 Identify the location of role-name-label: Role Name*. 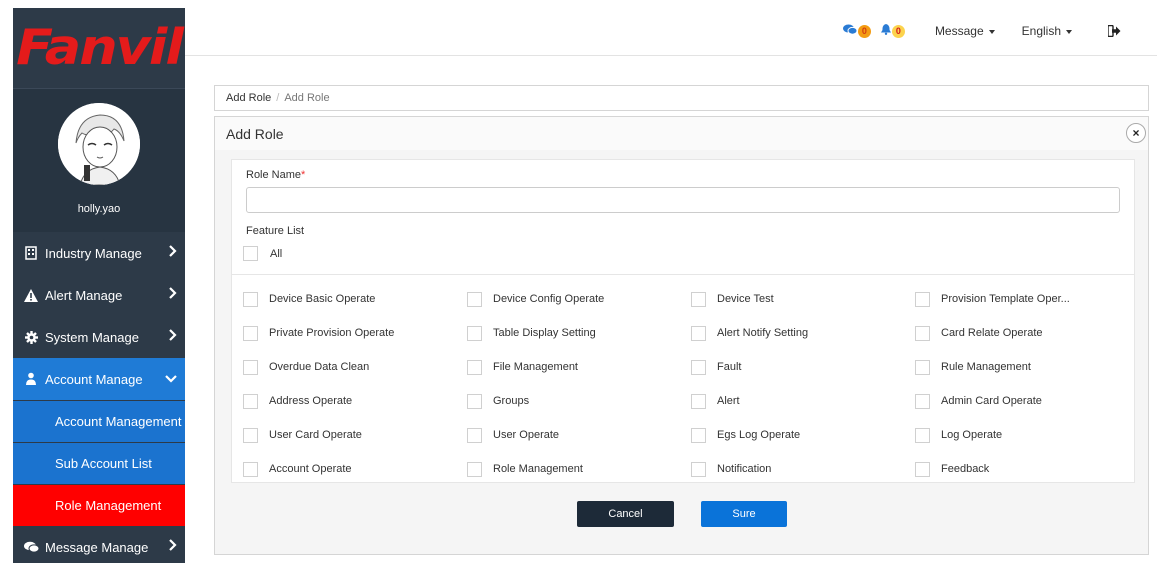
(275, 175).